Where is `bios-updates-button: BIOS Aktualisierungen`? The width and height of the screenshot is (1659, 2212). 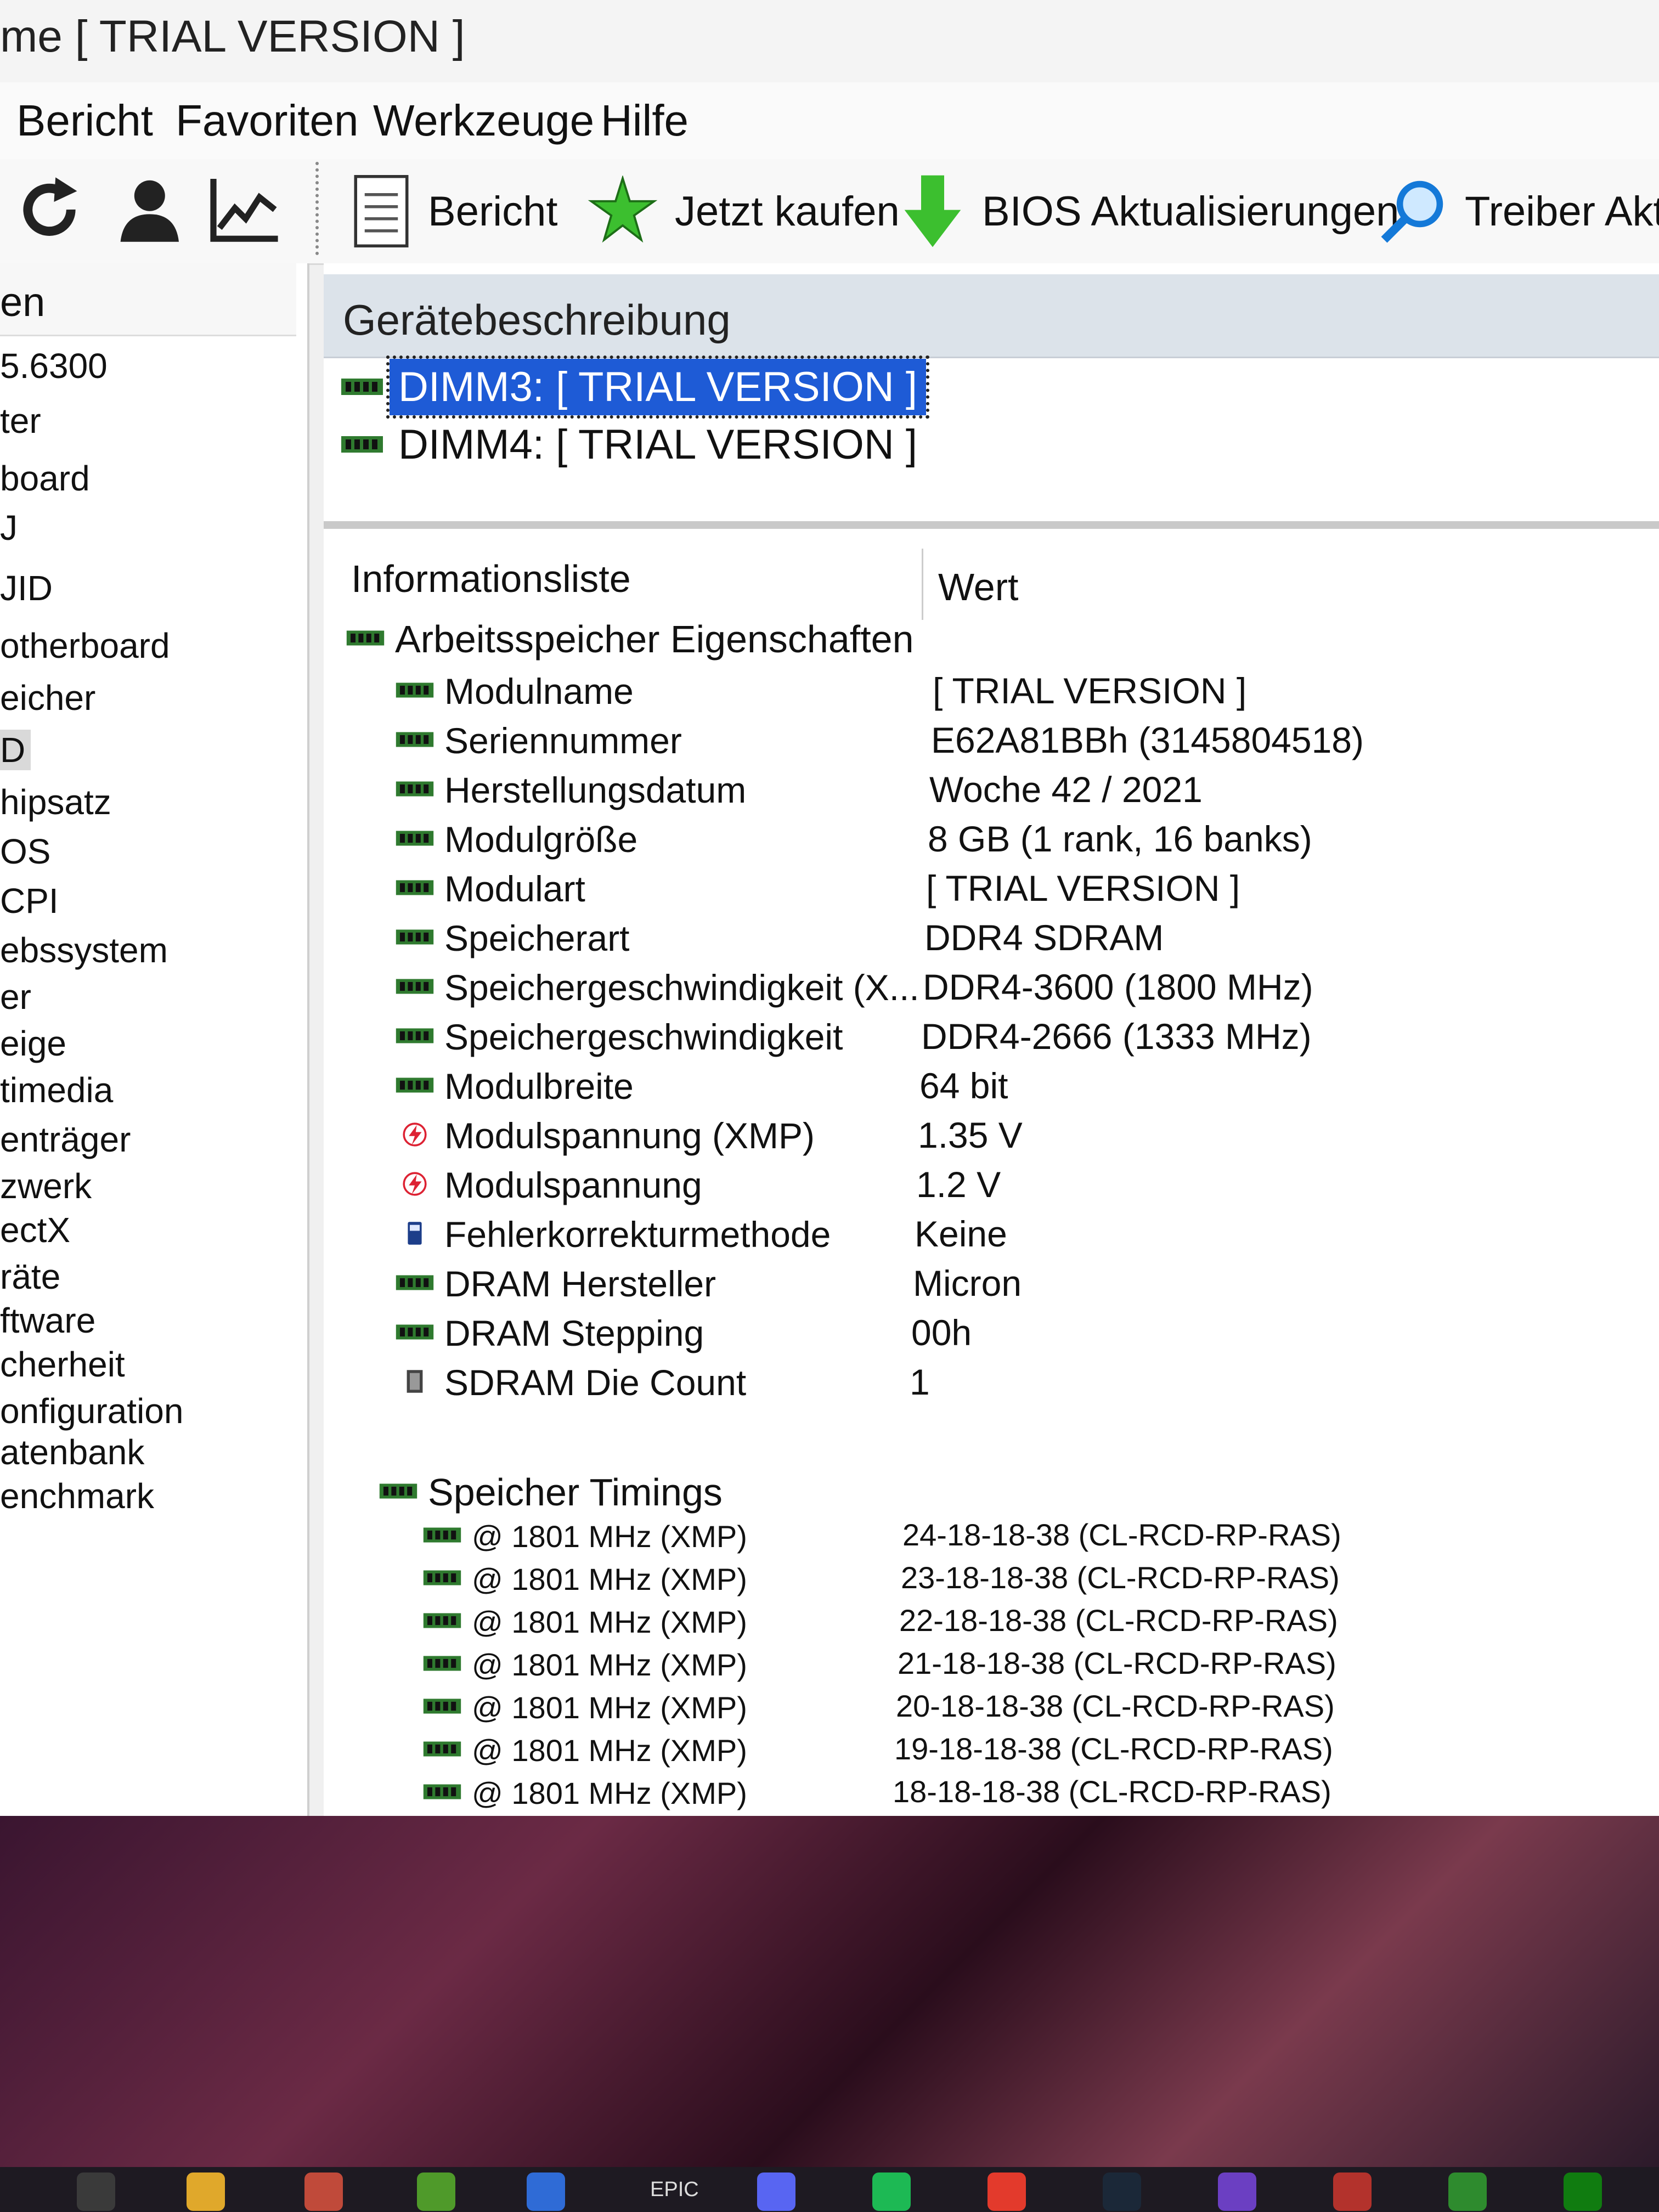
bios-updates-button: BIOS Aktualisierungen is located at coordinates (1149, 211).